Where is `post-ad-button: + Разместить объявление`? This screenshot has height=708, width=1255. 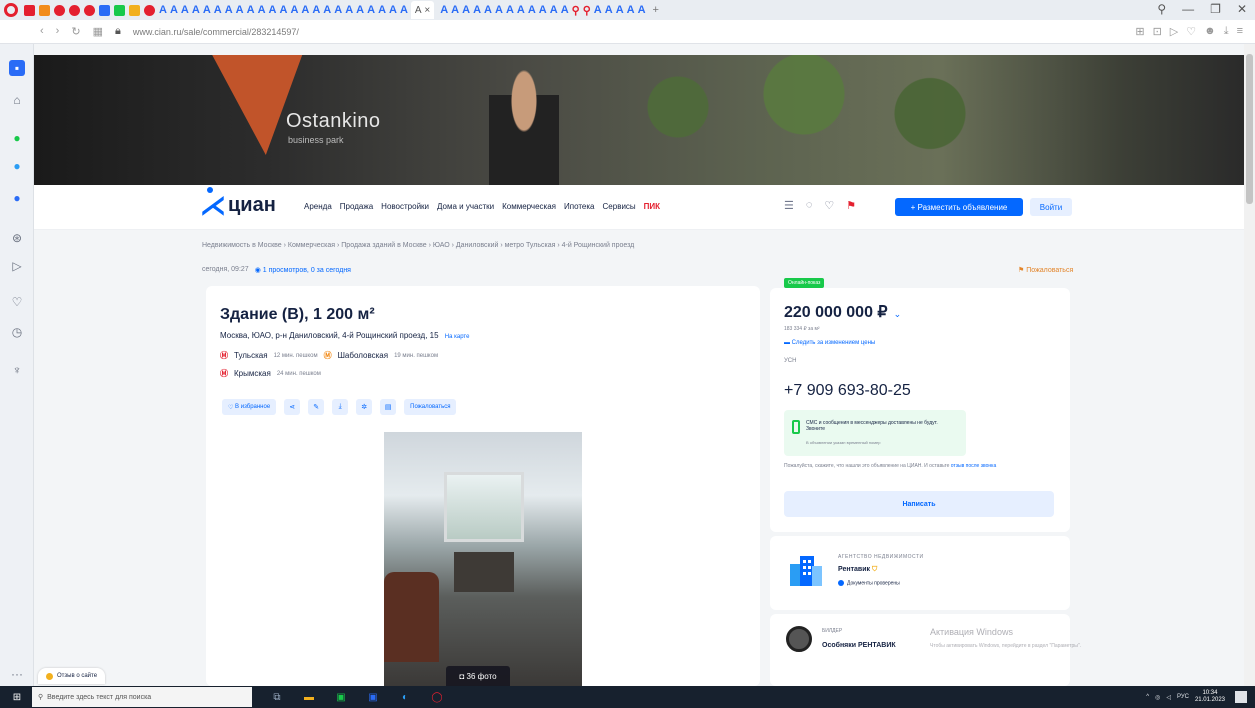 post-ad-button: + Разместить объявление is located at coordinates (959, 207).